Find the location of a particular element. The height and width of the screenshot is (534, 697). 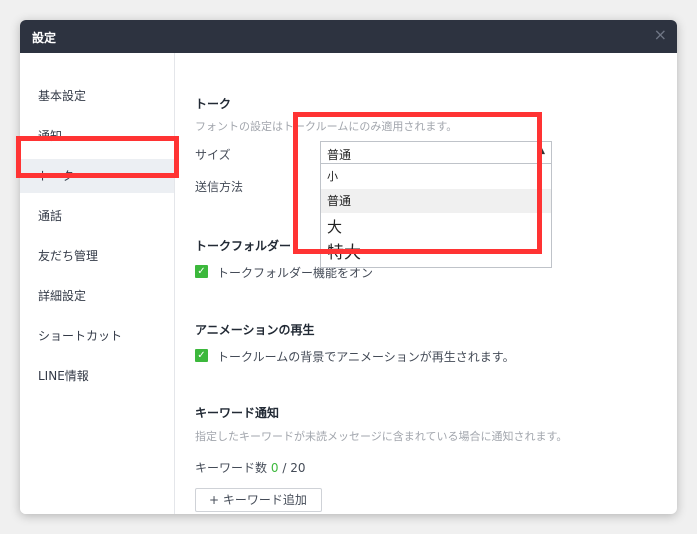

folder-heading: トークフォルダー is located at coordinates (243, 246).